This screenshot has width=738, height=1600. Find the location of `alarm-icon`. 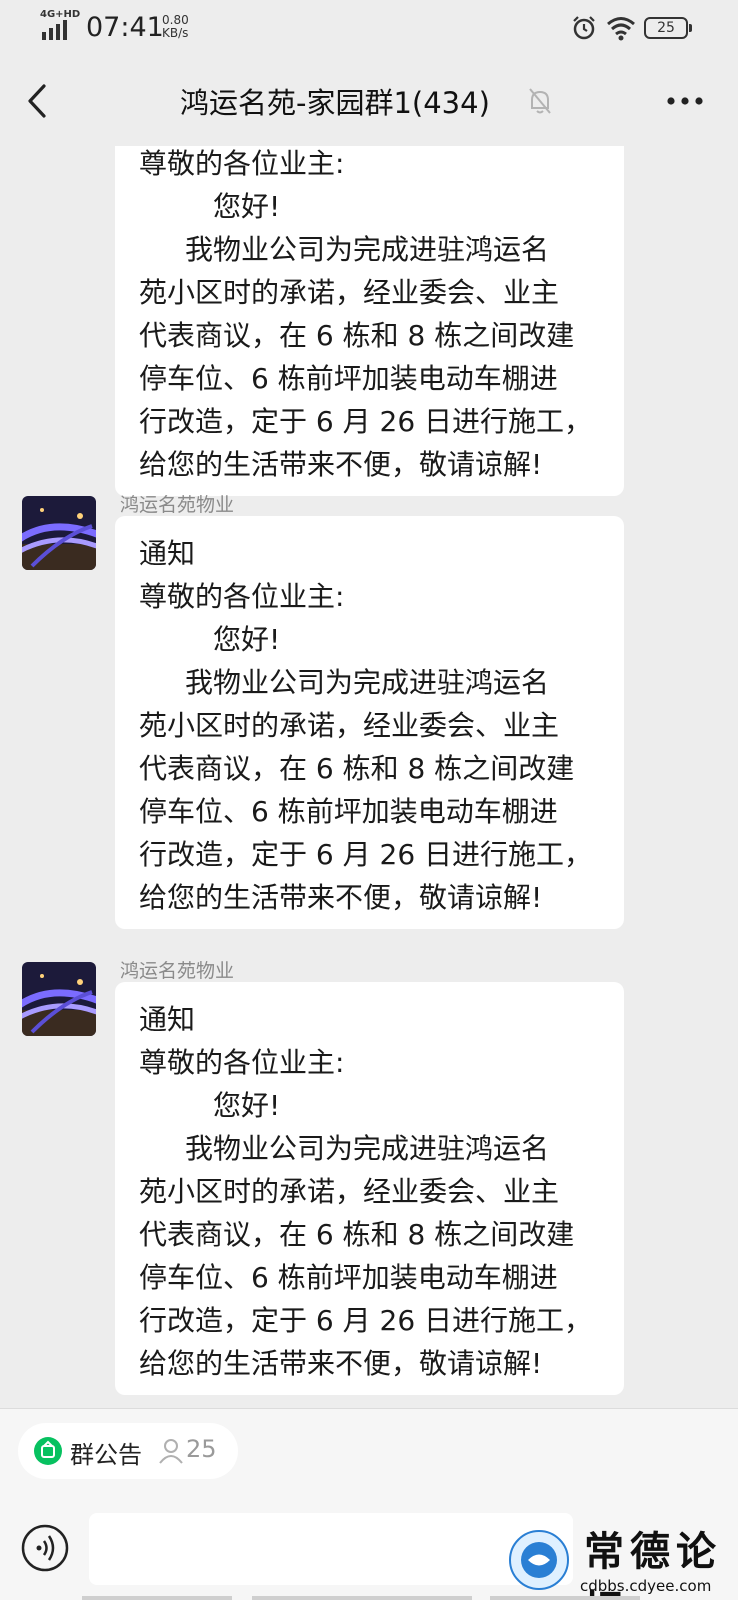

alarm-icon is located at coordinates (584, 28).